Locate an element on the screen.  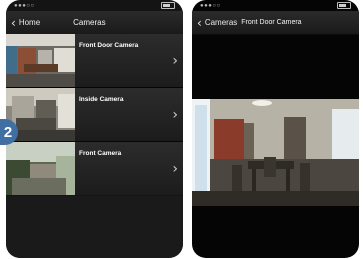
back-label: Cameras is located at coordinates (221, 22).